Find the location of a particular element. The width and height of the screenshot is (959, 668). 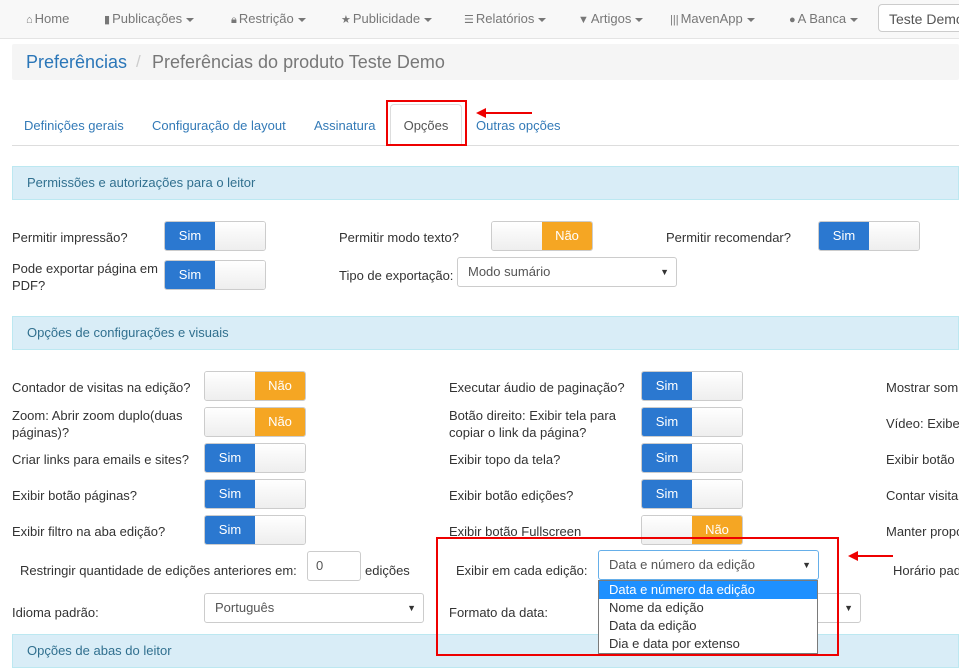

restrict-editions-suffix: edições is located at coordinates (387, 570).